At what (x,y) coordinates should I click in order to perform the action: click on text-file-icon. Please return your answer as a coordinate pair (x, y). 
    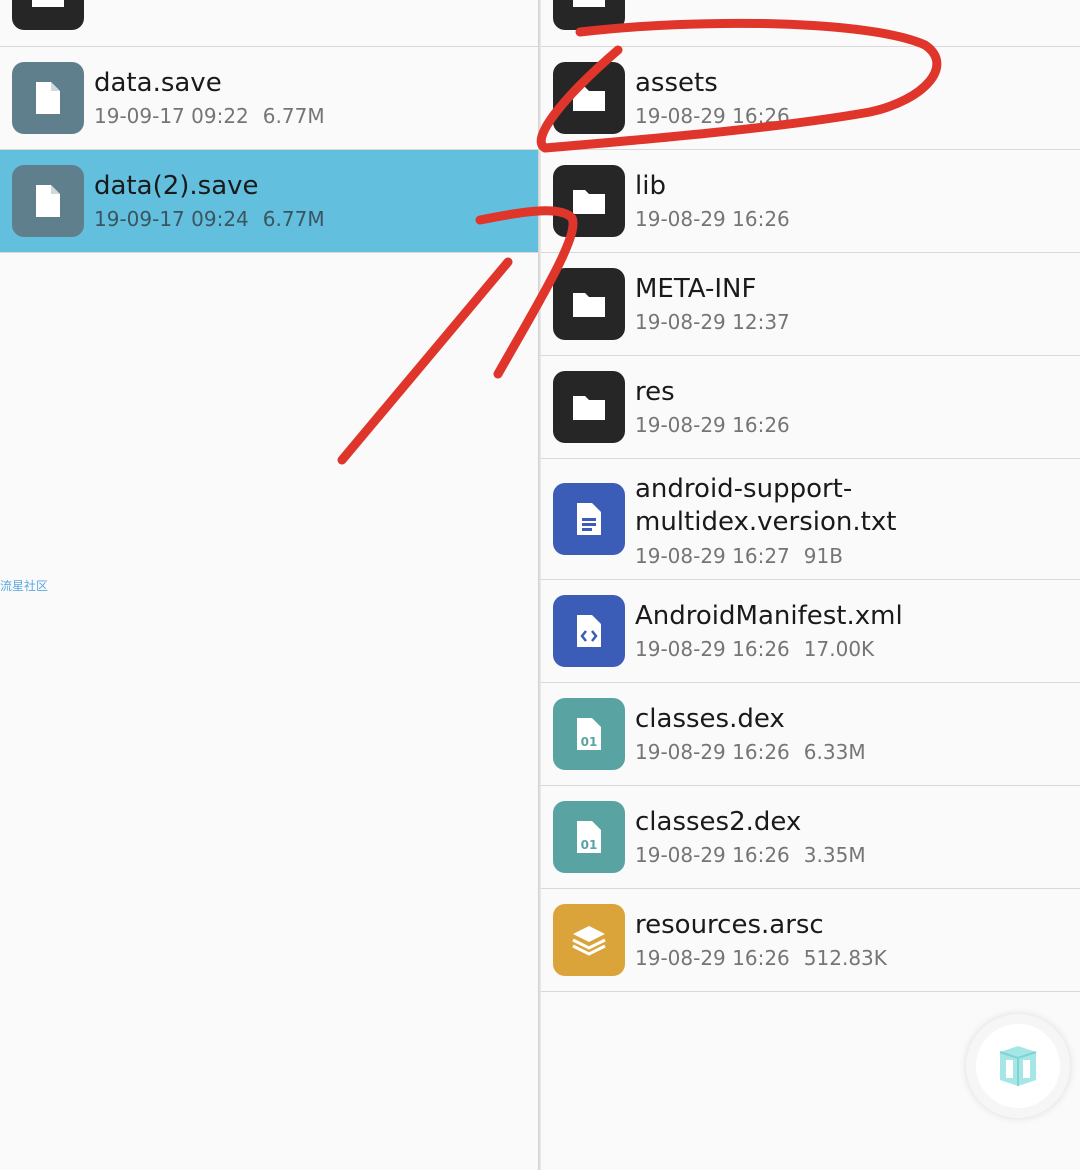
    Looking at the image, I should click on (589, 519).